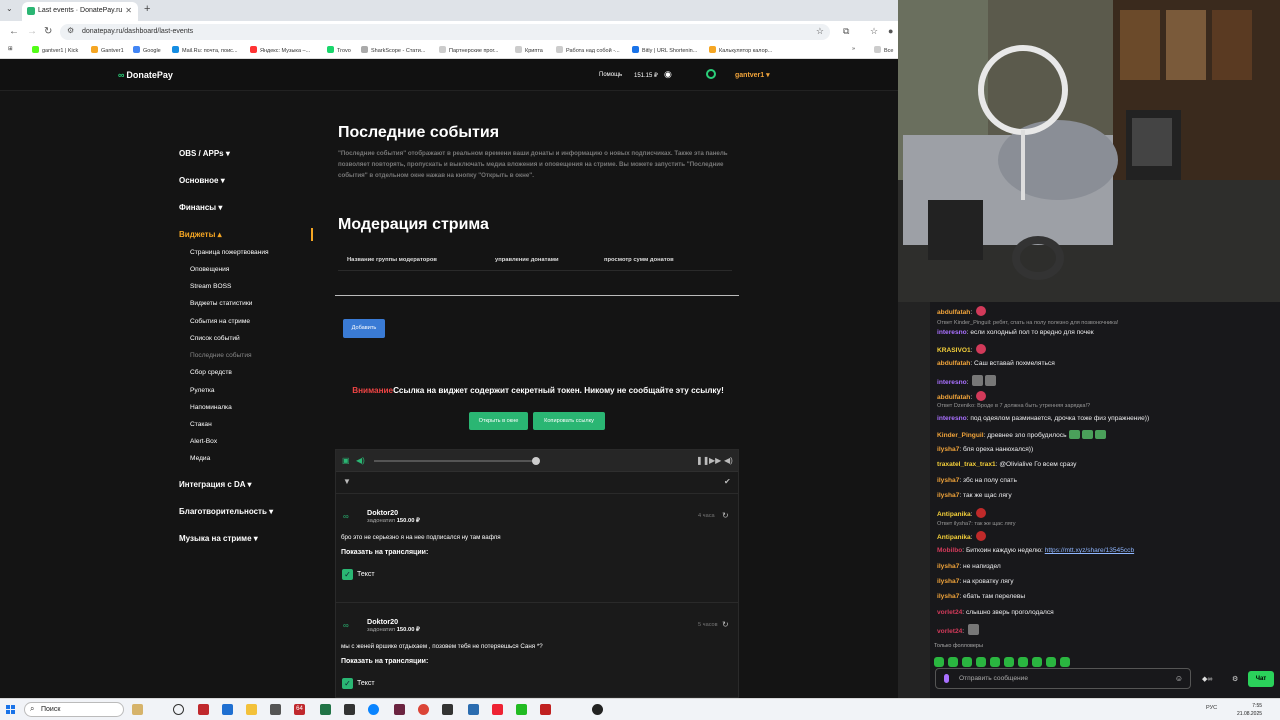  Describe the element at coordinates (1089, 550) in the screenshot. I see `chat-link: https://mtt.xyz/share/13545ccb` at that location.